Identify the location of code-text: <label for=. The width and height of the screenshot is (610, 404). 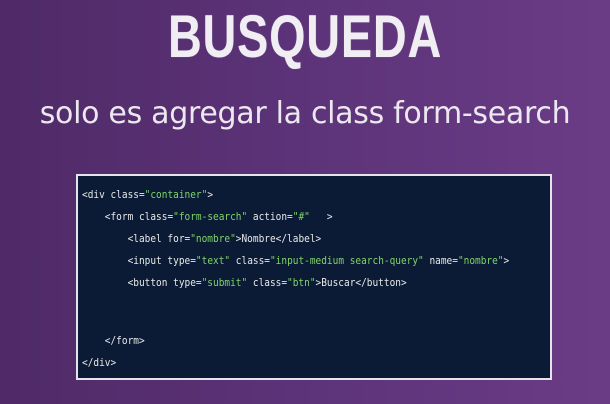
(159, 238).